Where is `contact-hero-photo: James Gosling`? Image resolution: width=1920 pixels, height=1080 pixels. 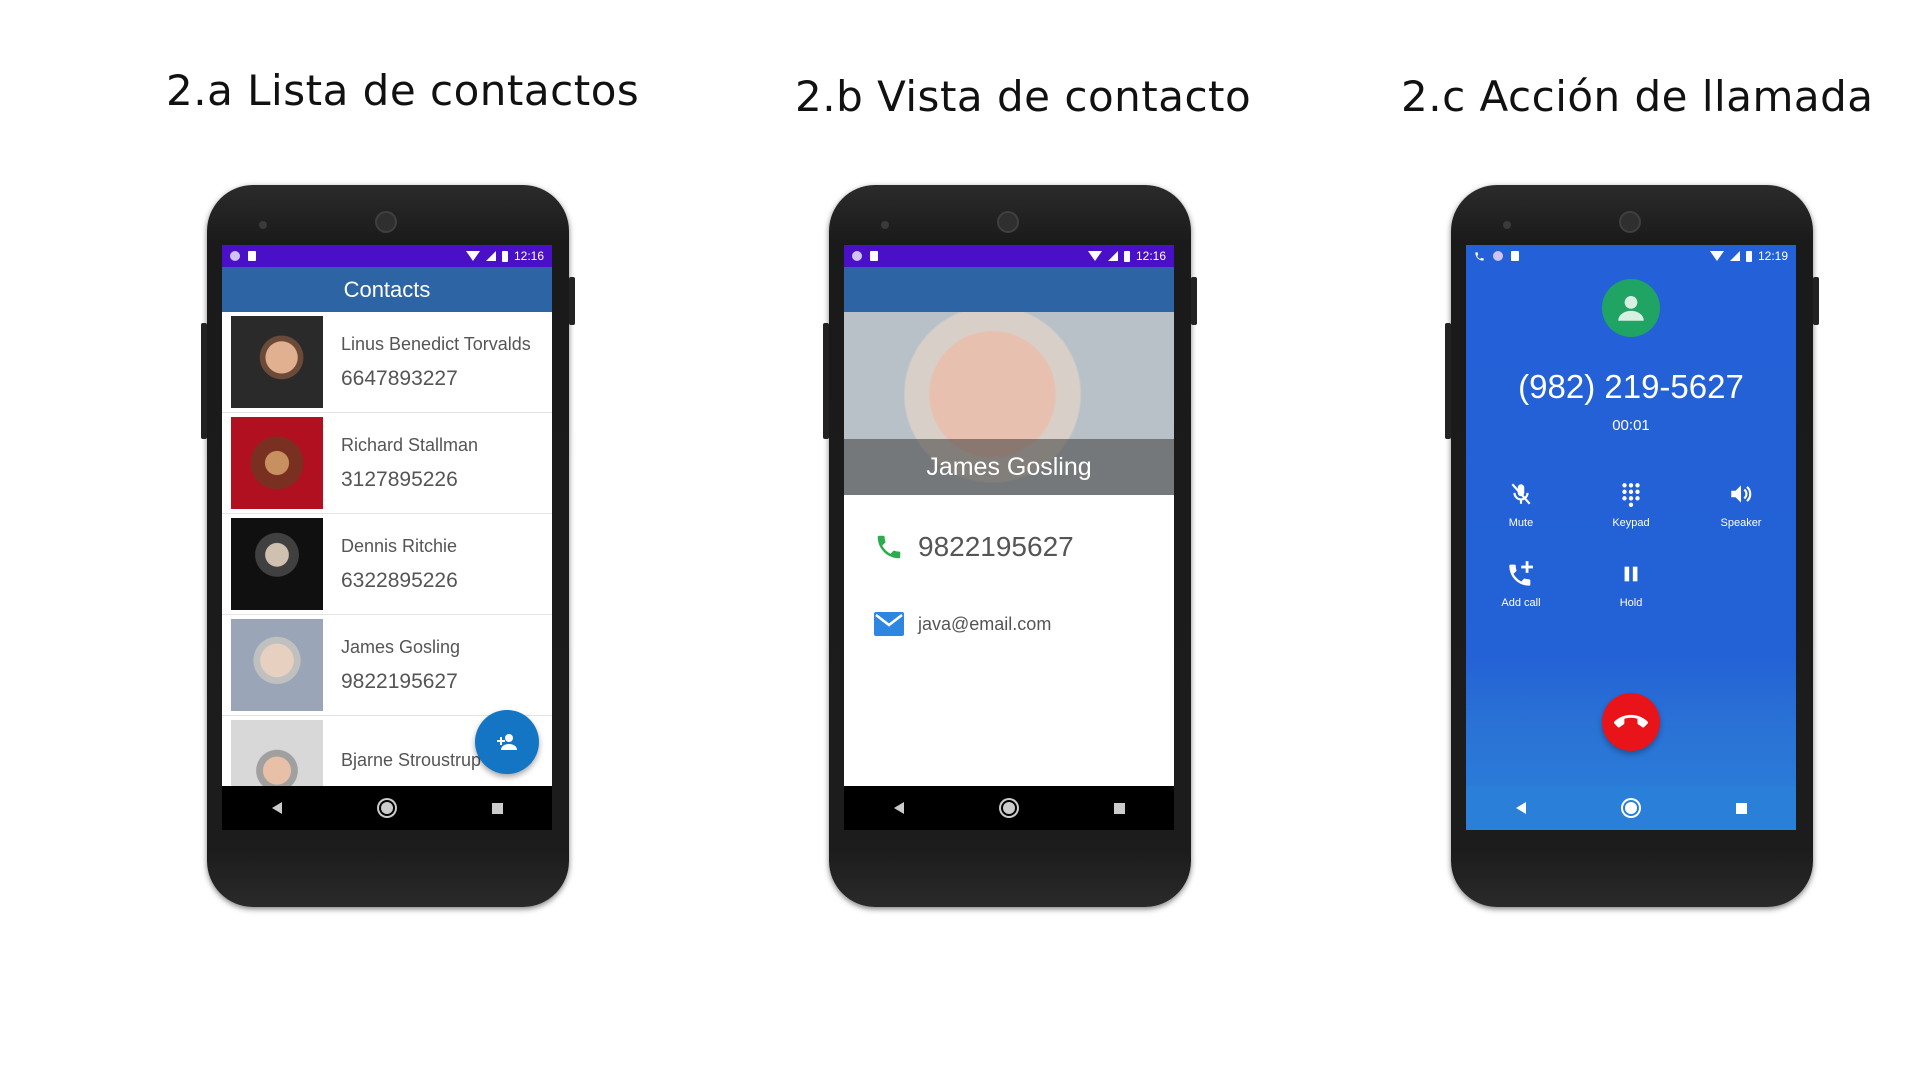
contact-hero-photo: James Gosling is located at coordinates (1009, 403).